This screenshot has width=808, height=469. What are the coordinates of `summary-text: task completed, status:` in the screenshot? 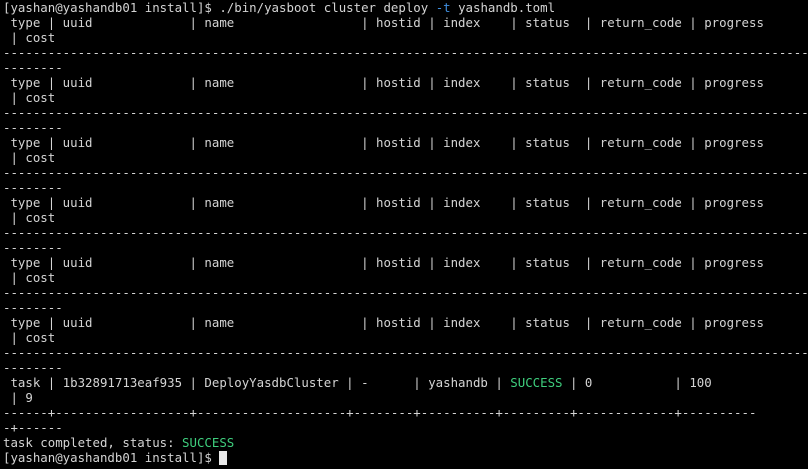 It's located at (93, 442).